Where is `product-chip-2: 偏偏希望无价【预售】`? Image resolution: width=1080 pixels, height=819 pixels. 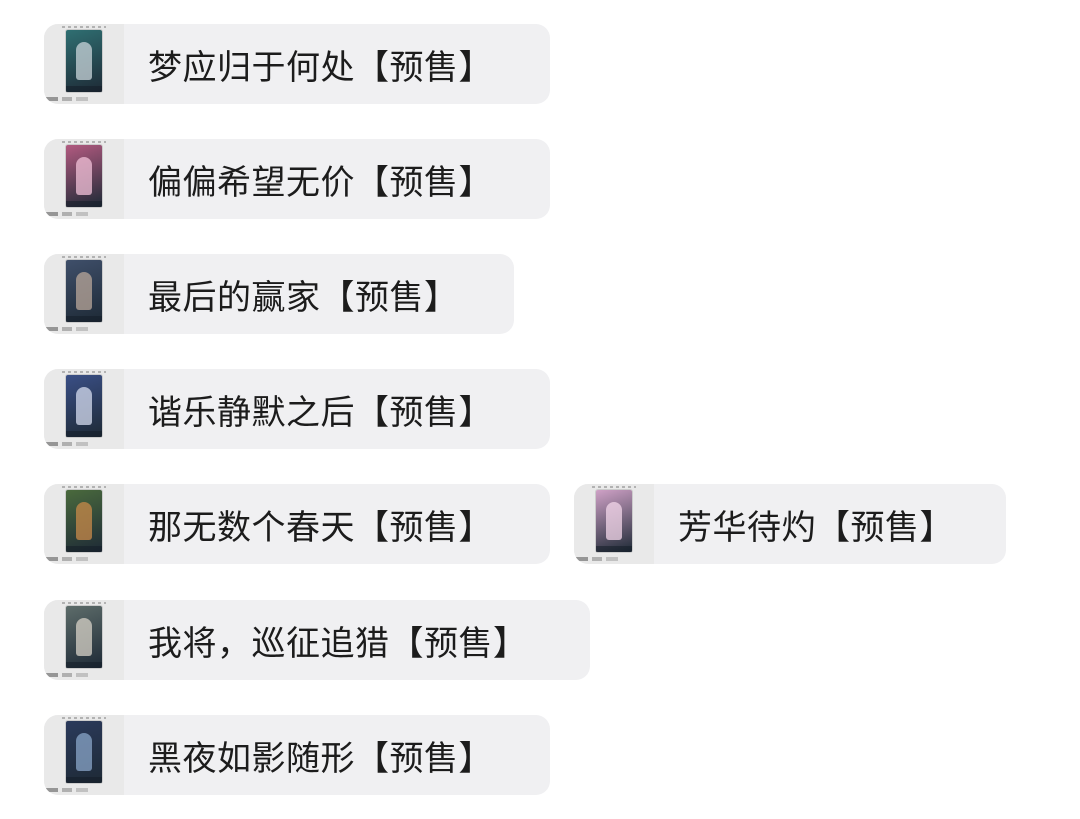 product-chip-2: 偏偏希望无价【预售】 is located at coordinates (297, 179).